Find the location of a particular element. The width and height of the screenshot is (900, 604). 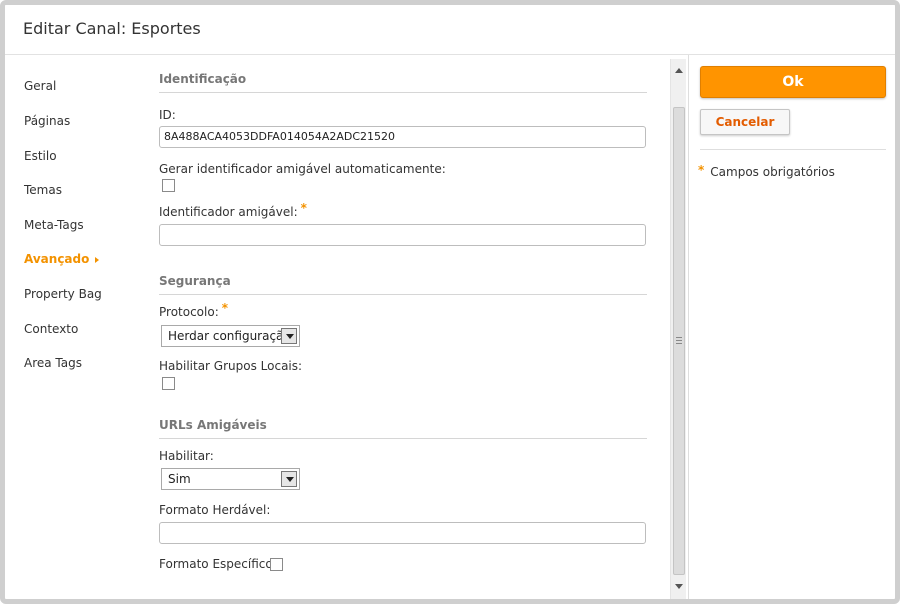

protocol-label: Protocolo: * is located at coordinates (193, 310).